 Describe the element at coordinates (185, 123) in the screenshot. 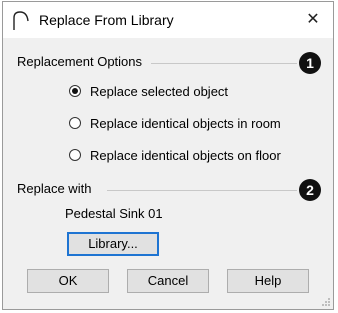

I see `radio-label-replace-in-room: Replace identical objects in room` at that location.